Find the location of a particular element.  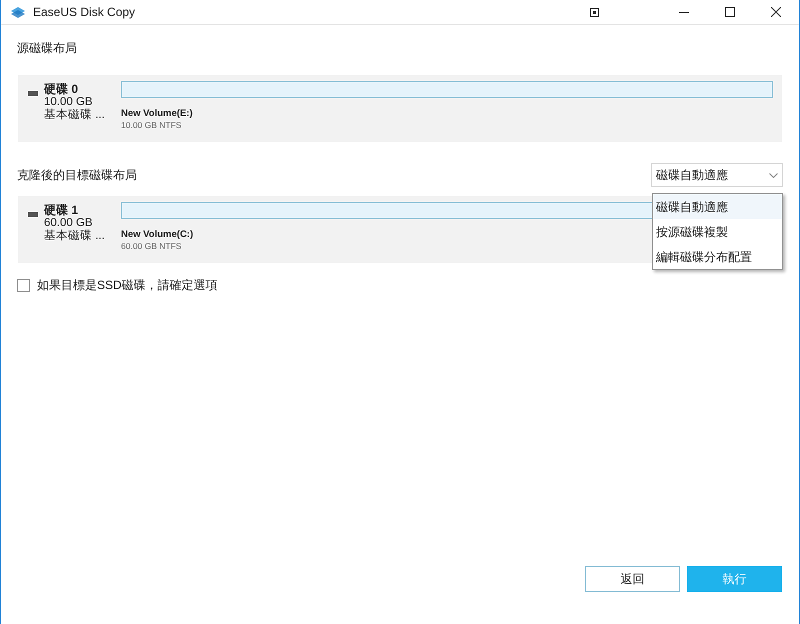

app-logo-icon is located at coordinates (18, 12).